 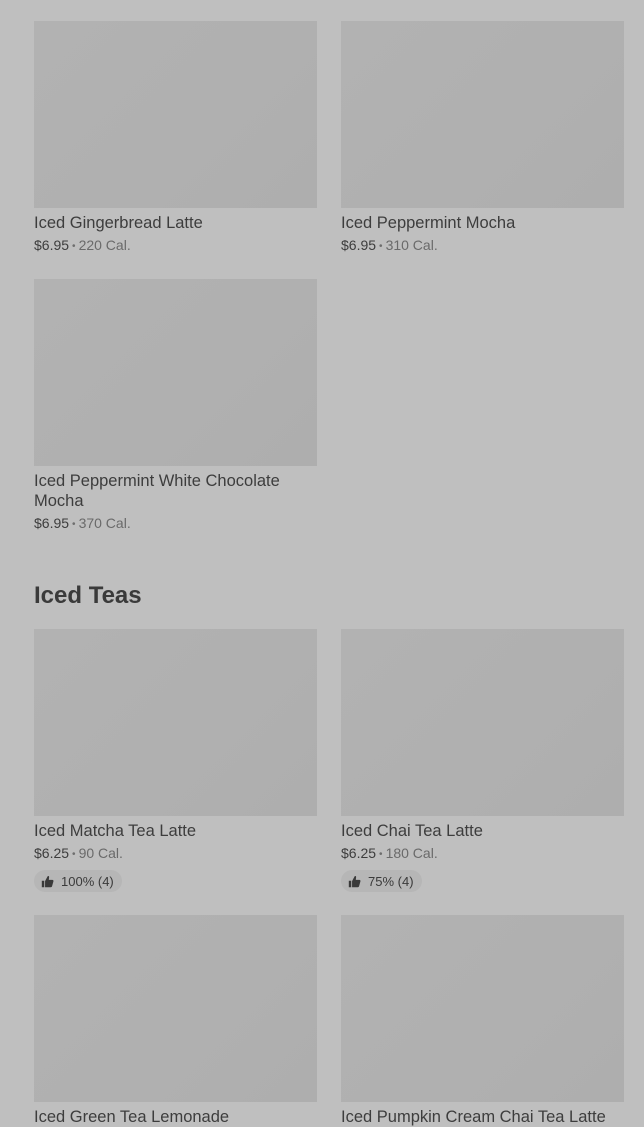 I want to click on menu-item-card: Iced Pumpkin Cream Chai Tea Latte, so click(x=482, y=1021).